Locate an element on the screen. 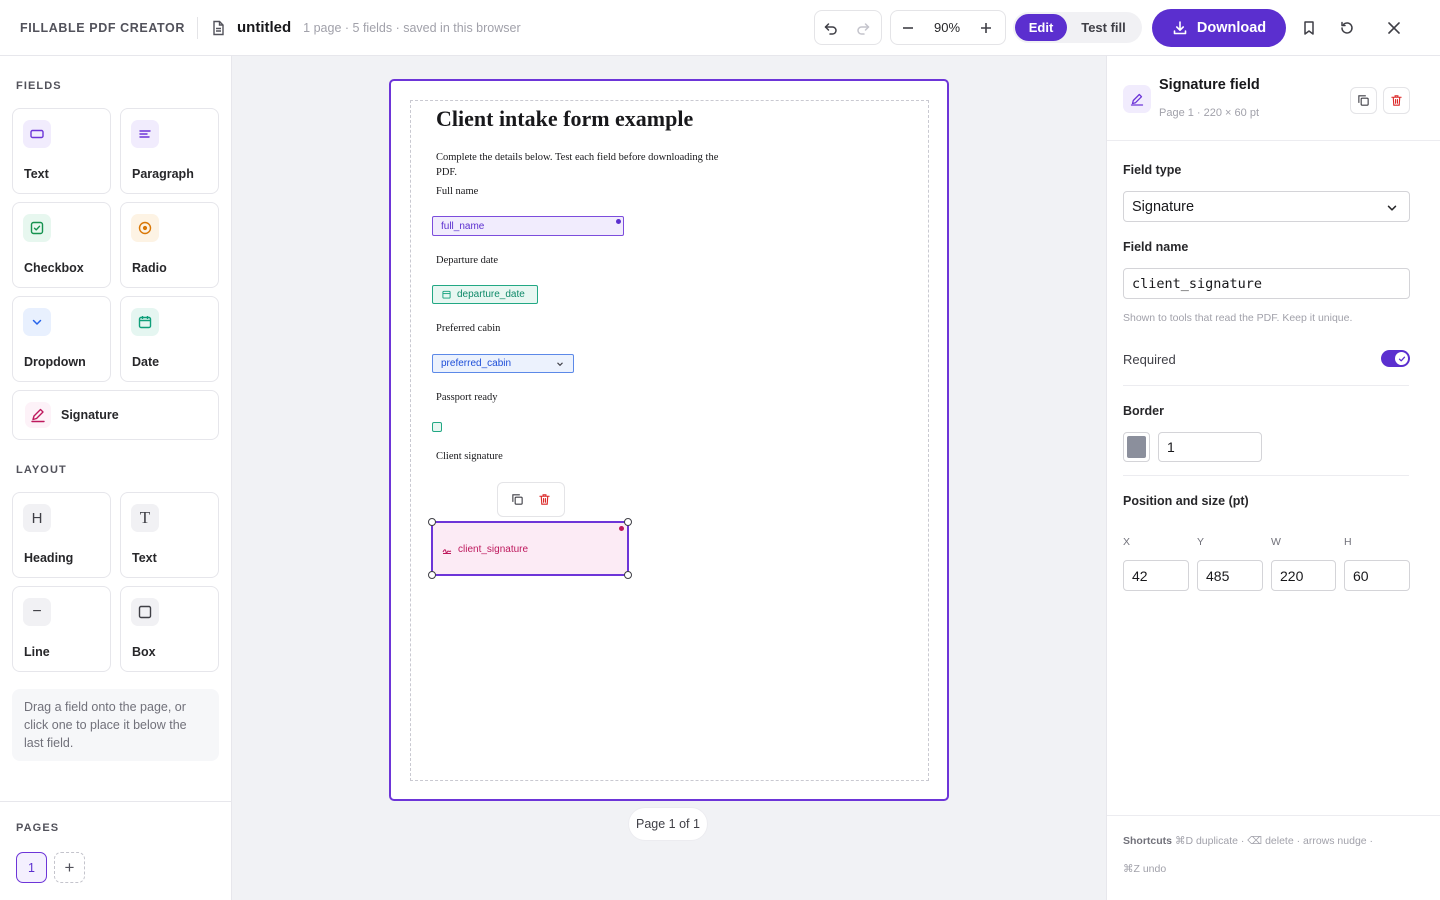 This screenshot has width=1440, height=900. box-icon is located at coordinates (145, 612).